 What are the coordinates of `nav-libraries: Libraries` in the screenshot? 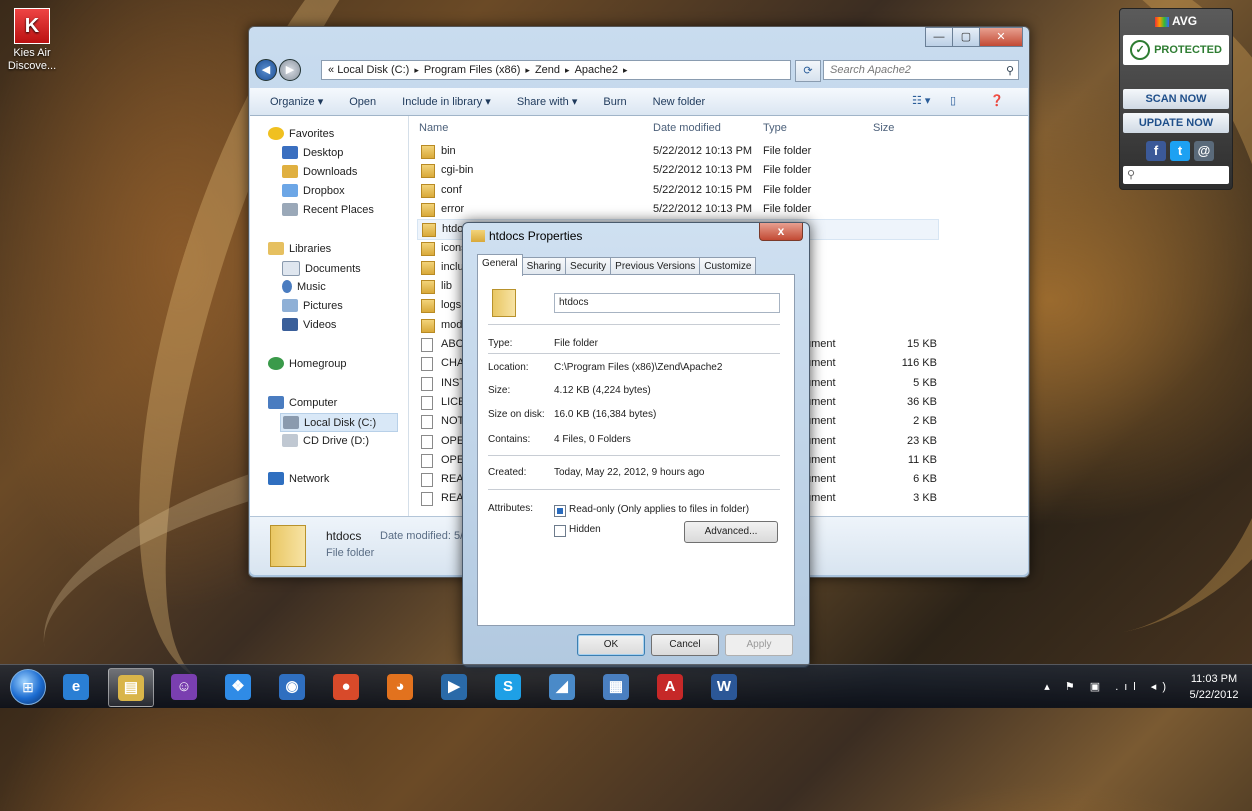 It's located at (299, 248).